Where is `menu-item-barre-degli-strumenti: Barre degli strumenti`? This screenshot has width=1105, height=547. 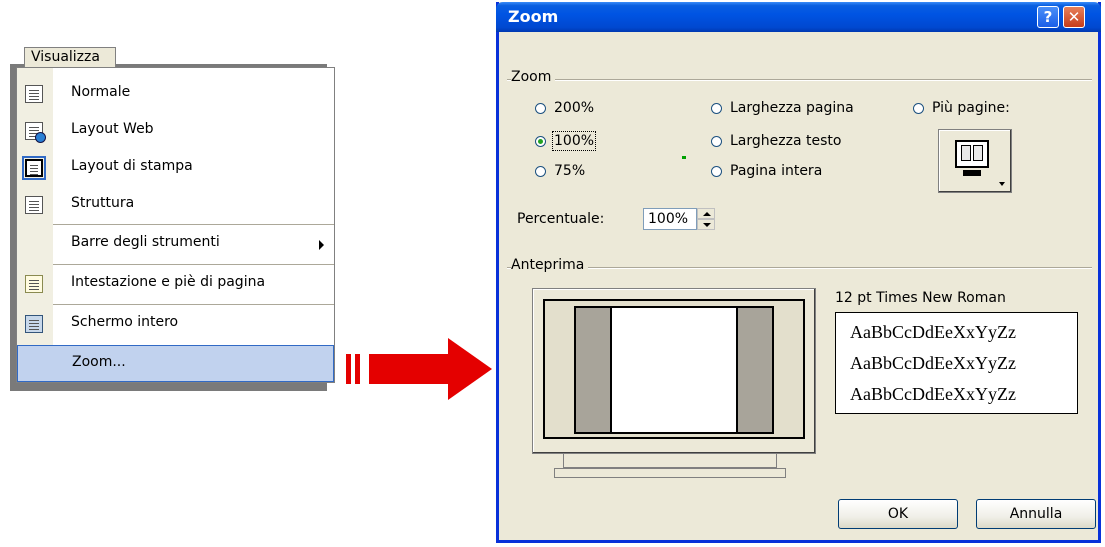 menu-item-barre-degli-strumenti: Barre degli strumenti is located at coordinates (175, 244).